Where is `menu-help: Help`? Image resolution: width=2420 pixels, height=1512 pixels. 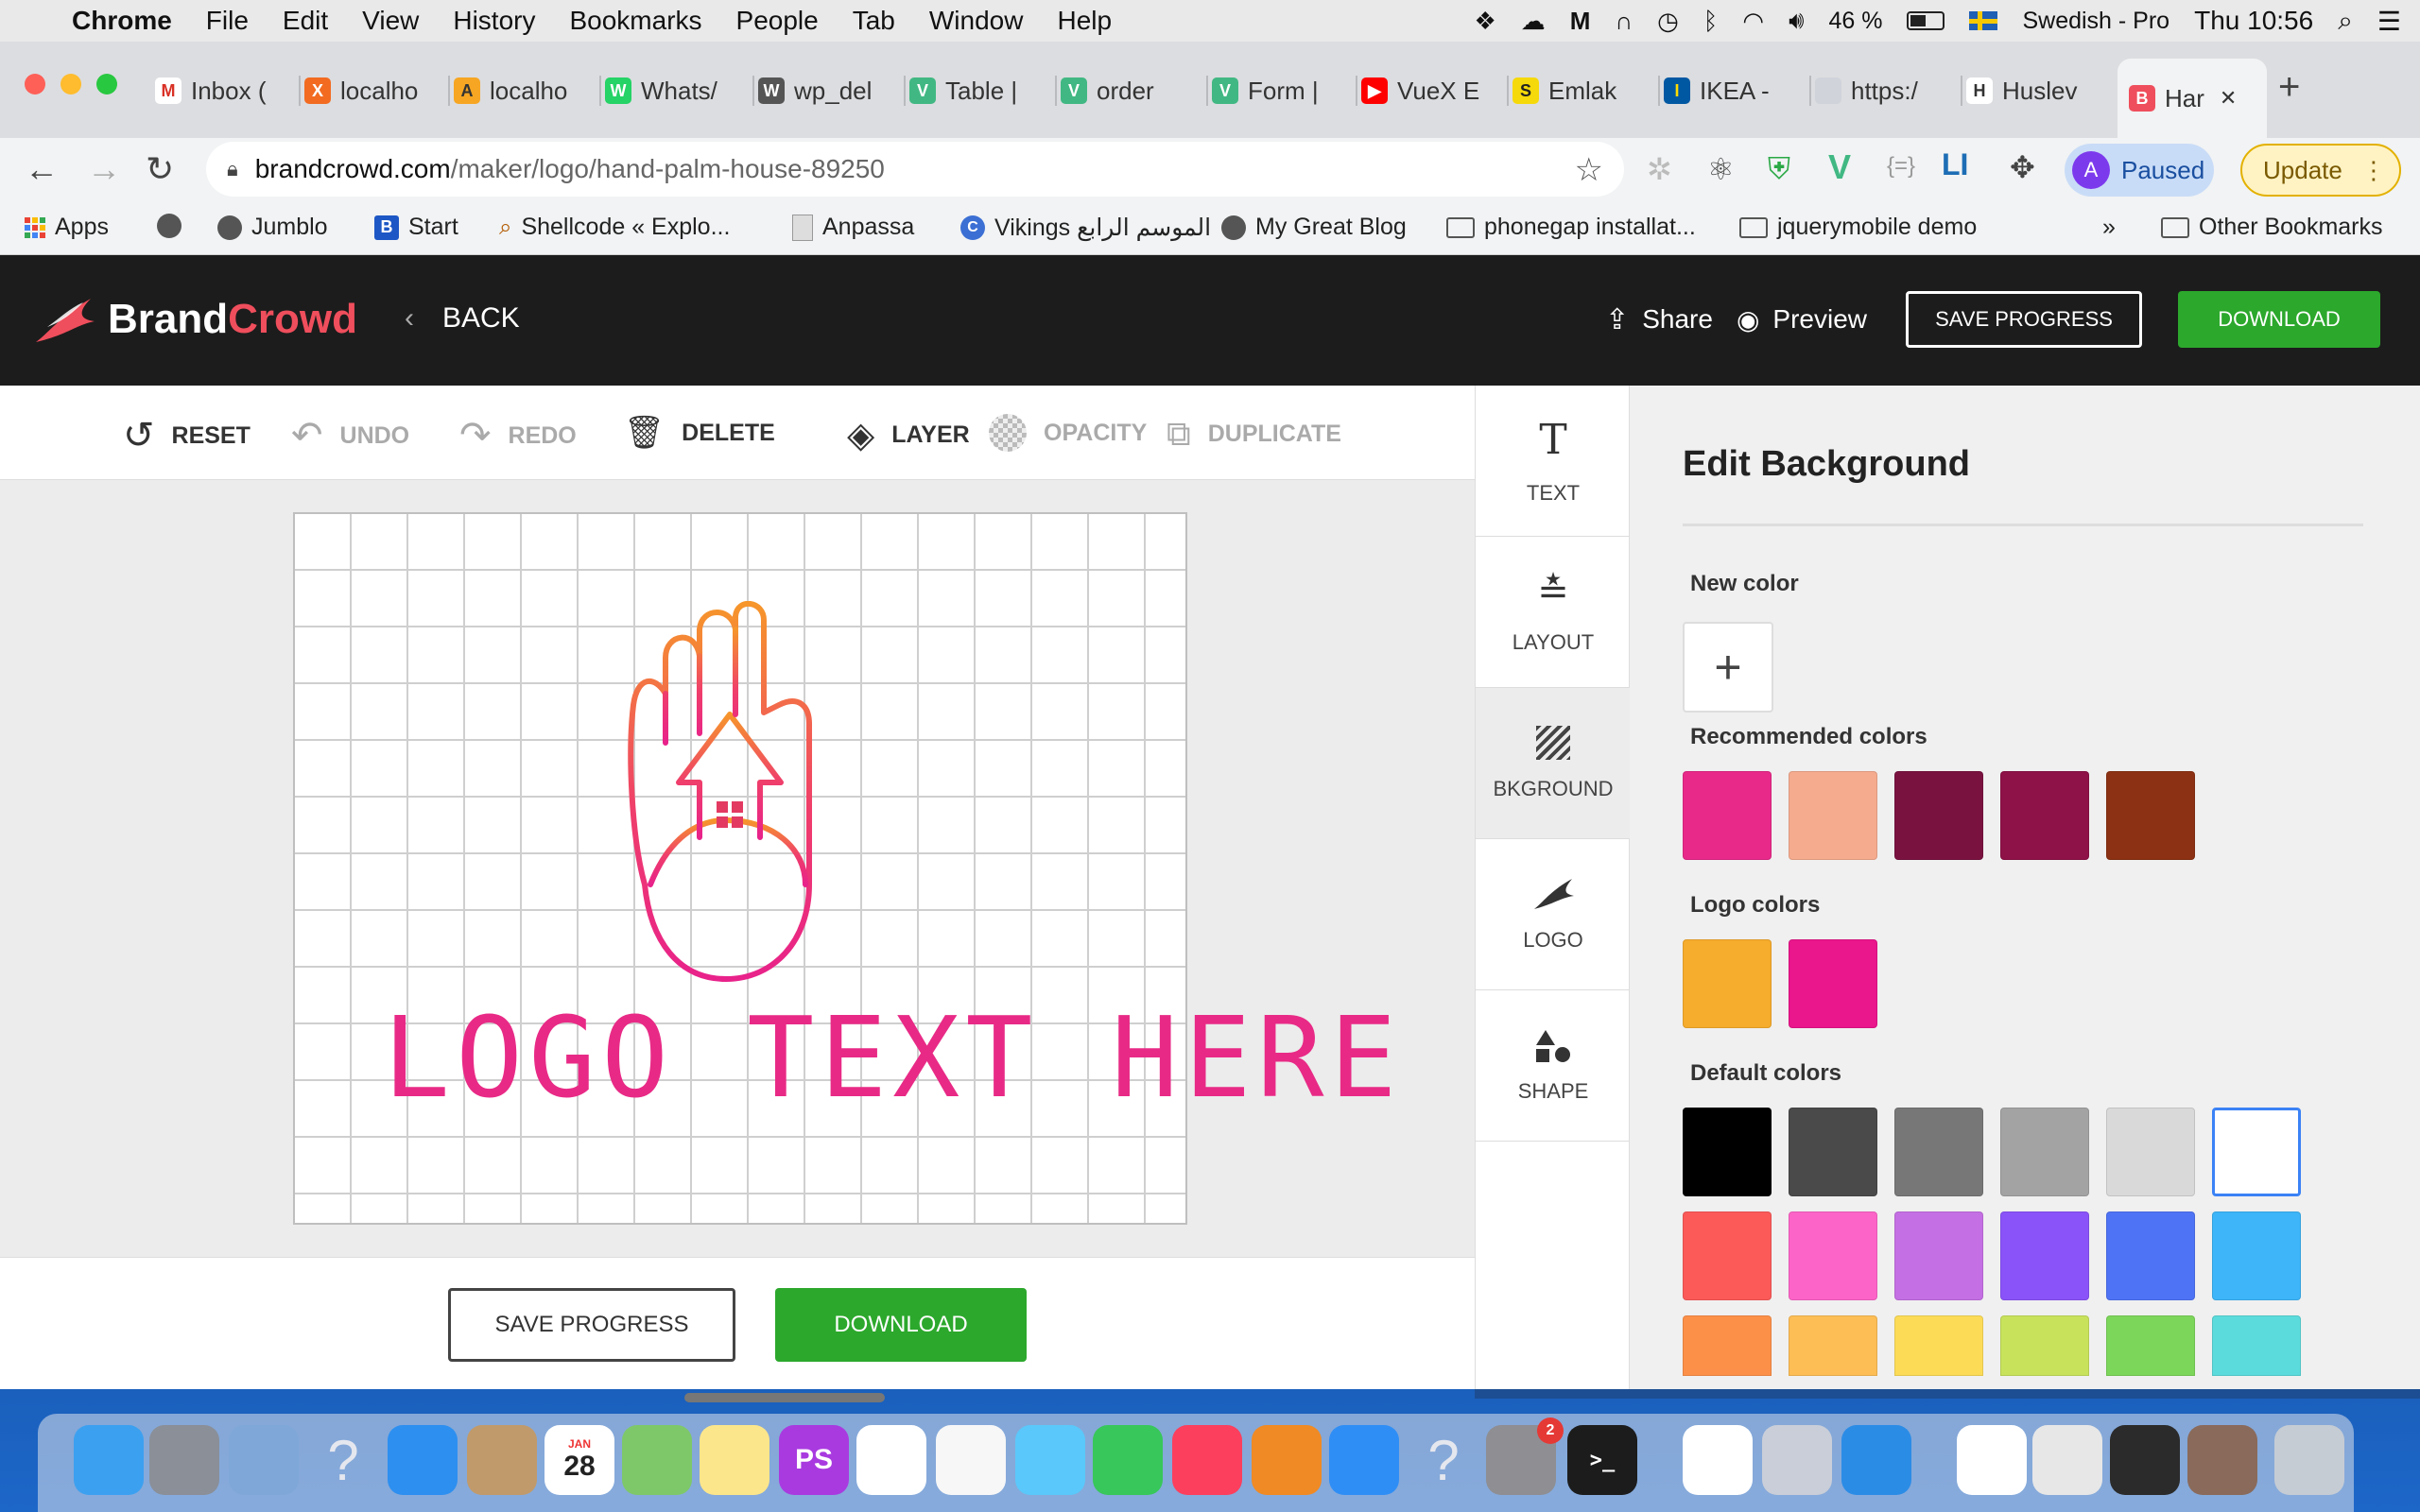 menu-help: Help is located at coordinates (1084, 21).